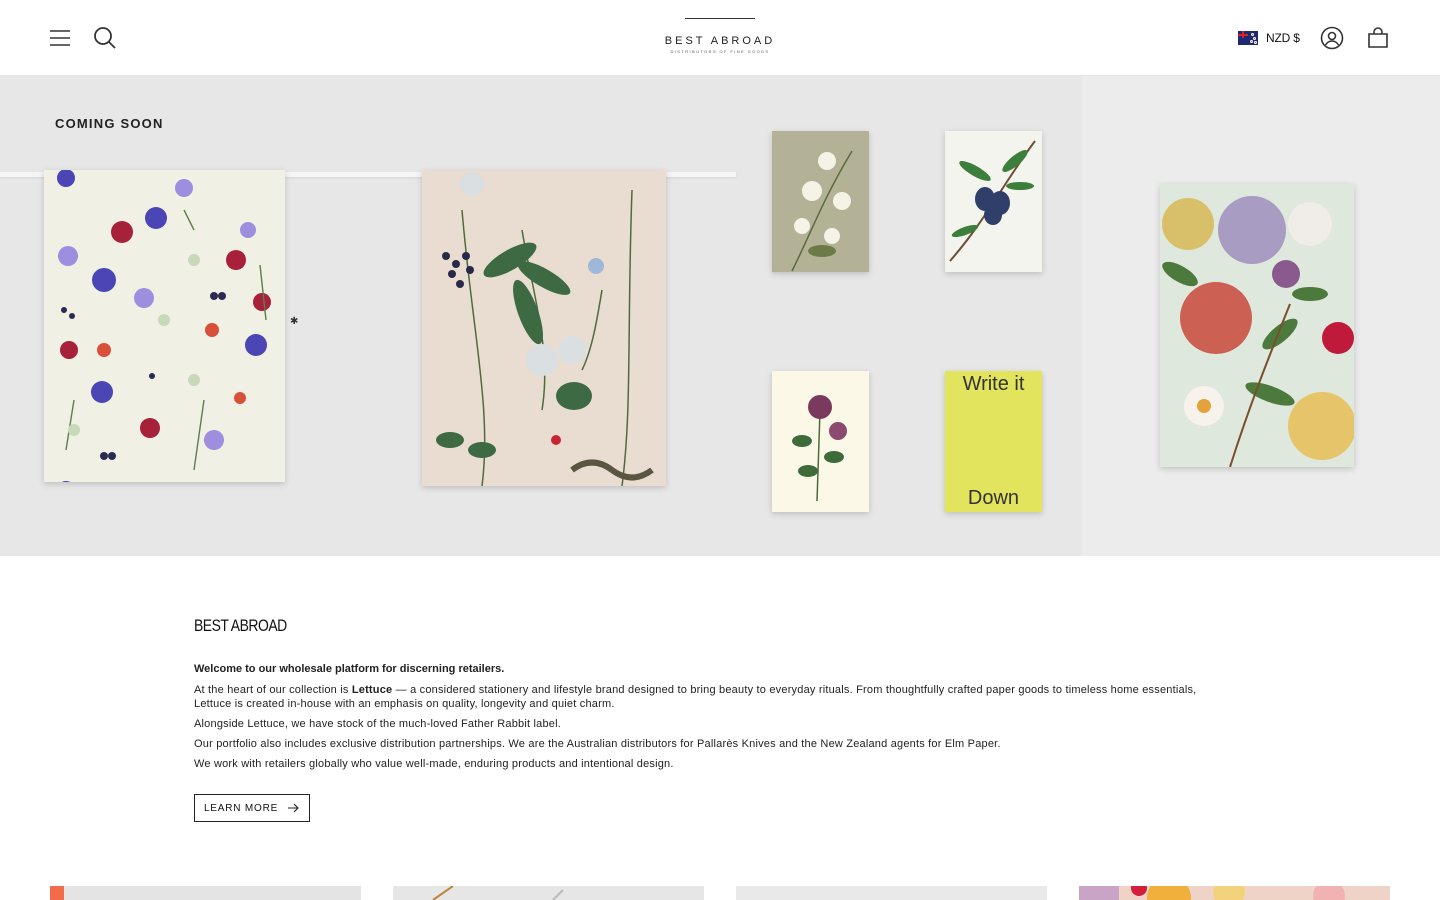  Describe the element at coordinates (993, 498) in the screenshot. I see `notebook-title-bottom: Down` at that location.